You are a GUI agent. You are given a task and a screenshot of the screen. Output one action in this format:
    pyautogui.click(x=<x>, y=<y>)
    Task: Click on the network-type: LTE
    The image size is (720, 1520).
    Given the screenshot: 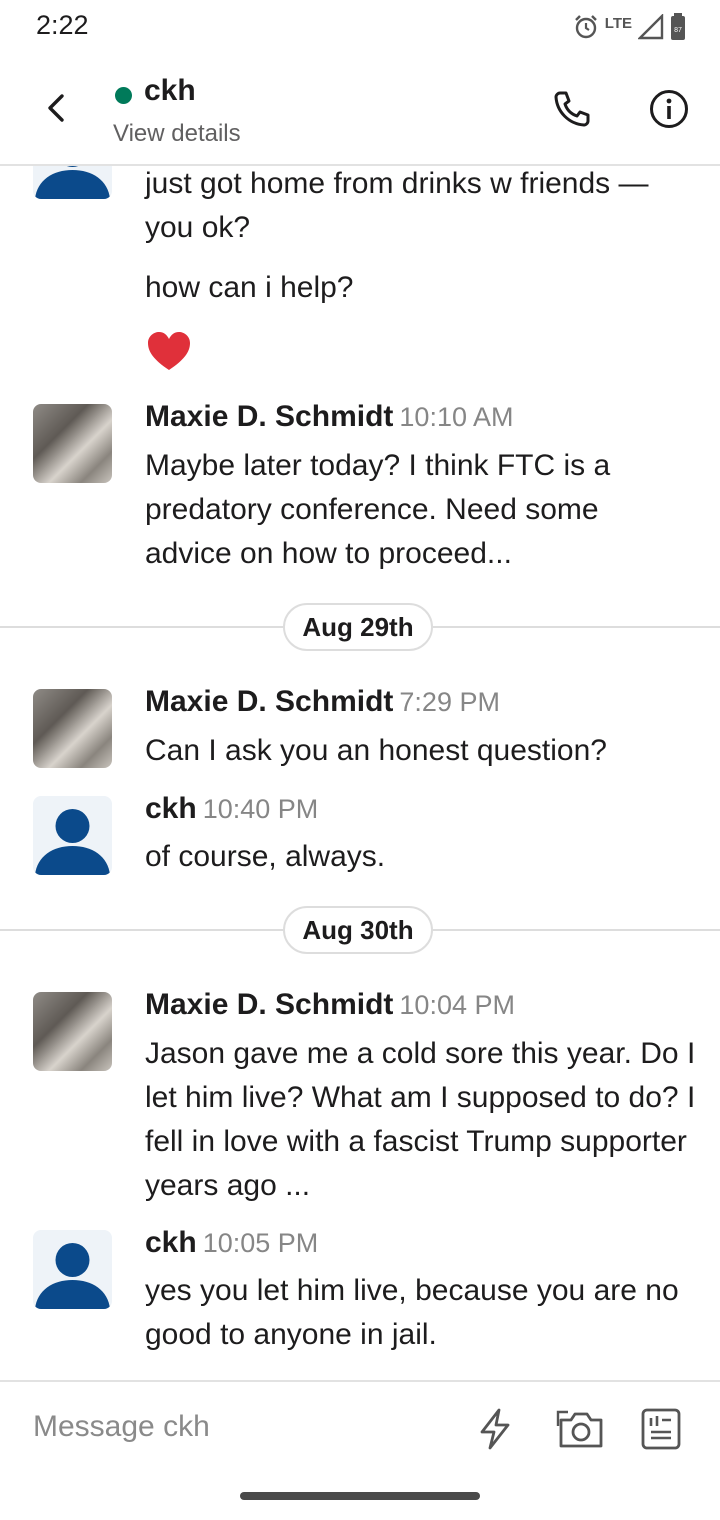 What is the action you would take?
    pyautogui.click(x=618, y=23)
    